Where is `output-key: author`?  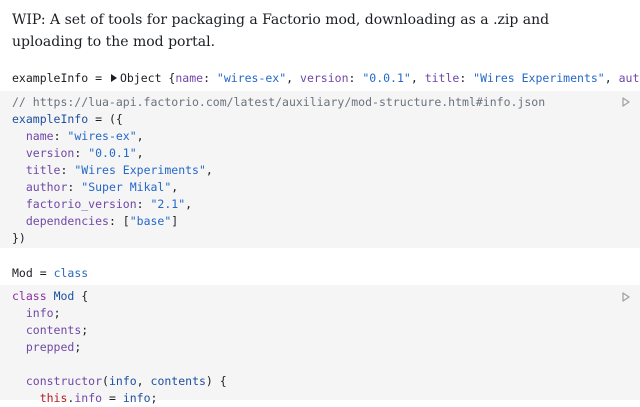 output-key: author is located at coordinates (629, 78).